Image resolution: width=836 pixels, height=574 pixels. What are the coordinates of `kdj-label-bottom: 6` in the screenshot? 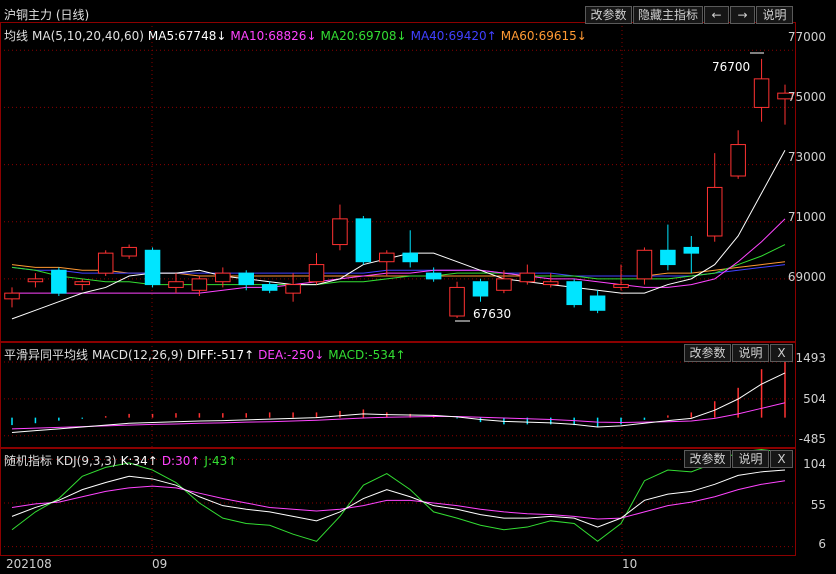 It's located at (822, 544).